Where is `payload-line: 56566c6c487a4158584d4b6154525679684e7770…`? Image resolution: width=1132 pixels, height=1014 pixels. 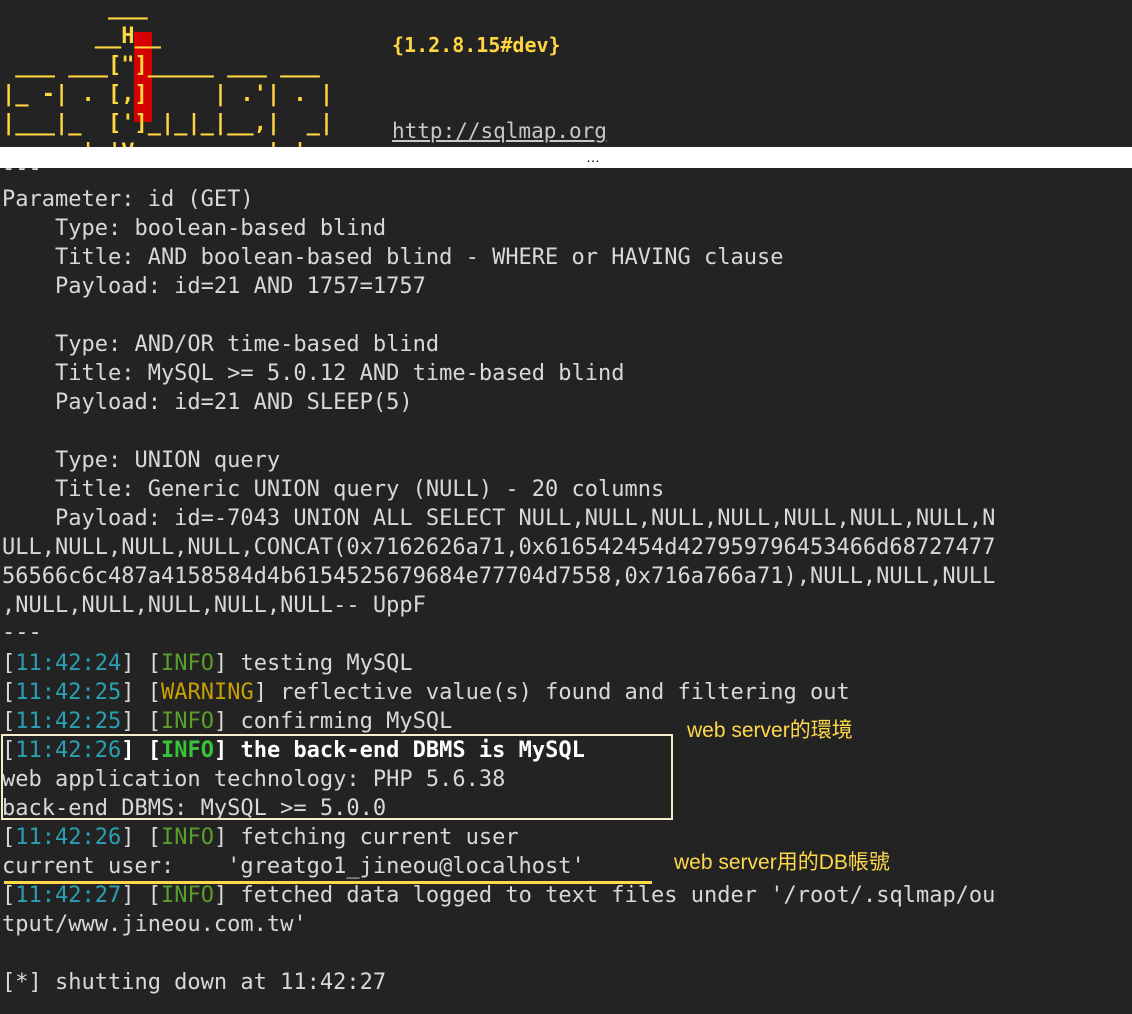
payload-line: 56566c6c487a4158584d4b6154525679684e7770… is located at coordinates (499, 576).